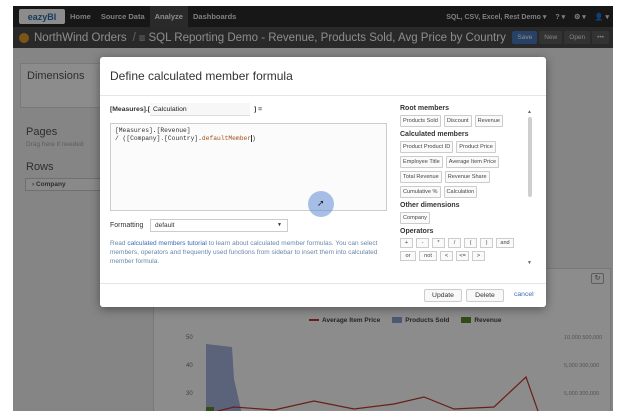 This screenshot has width=626, height=417. What do you see at coordinates (427, 147) in the screenshot?
I see `member-chip-product-product-id: Product Product ID` at bounding box center [427, 147].